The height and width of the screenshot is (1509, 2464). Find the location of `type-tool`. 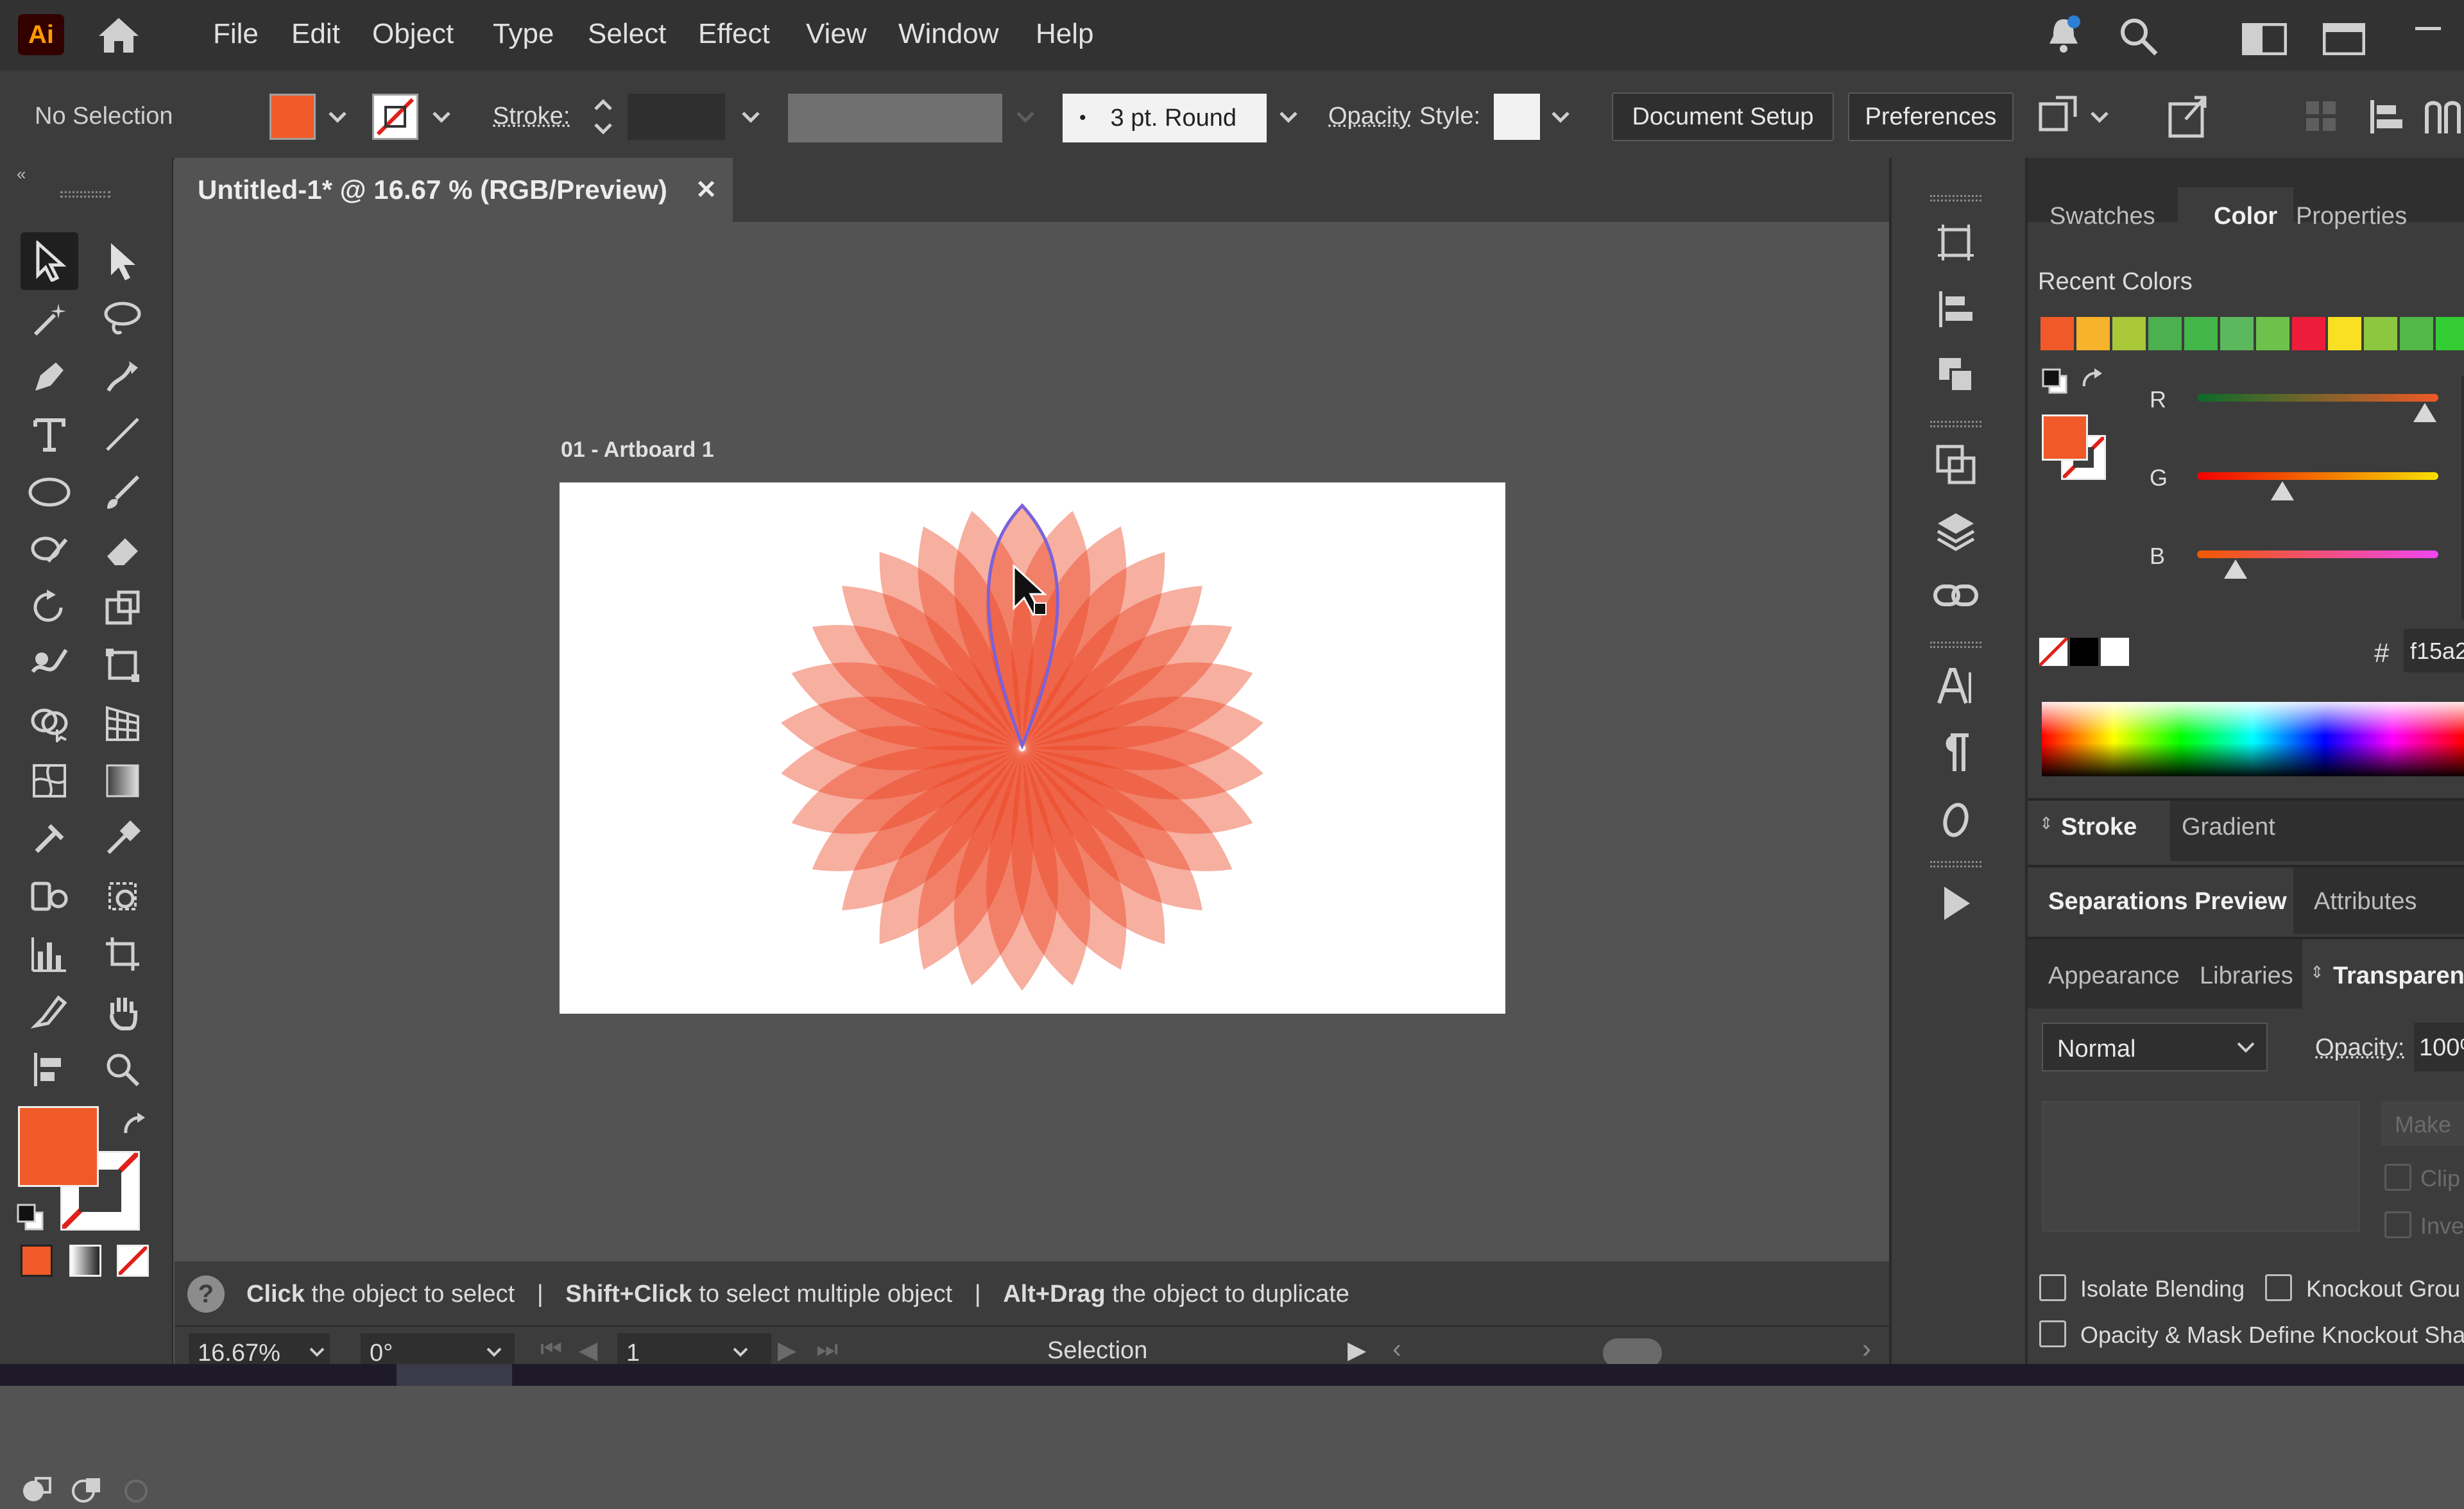

type-tool is located at coordinates (50, 434).